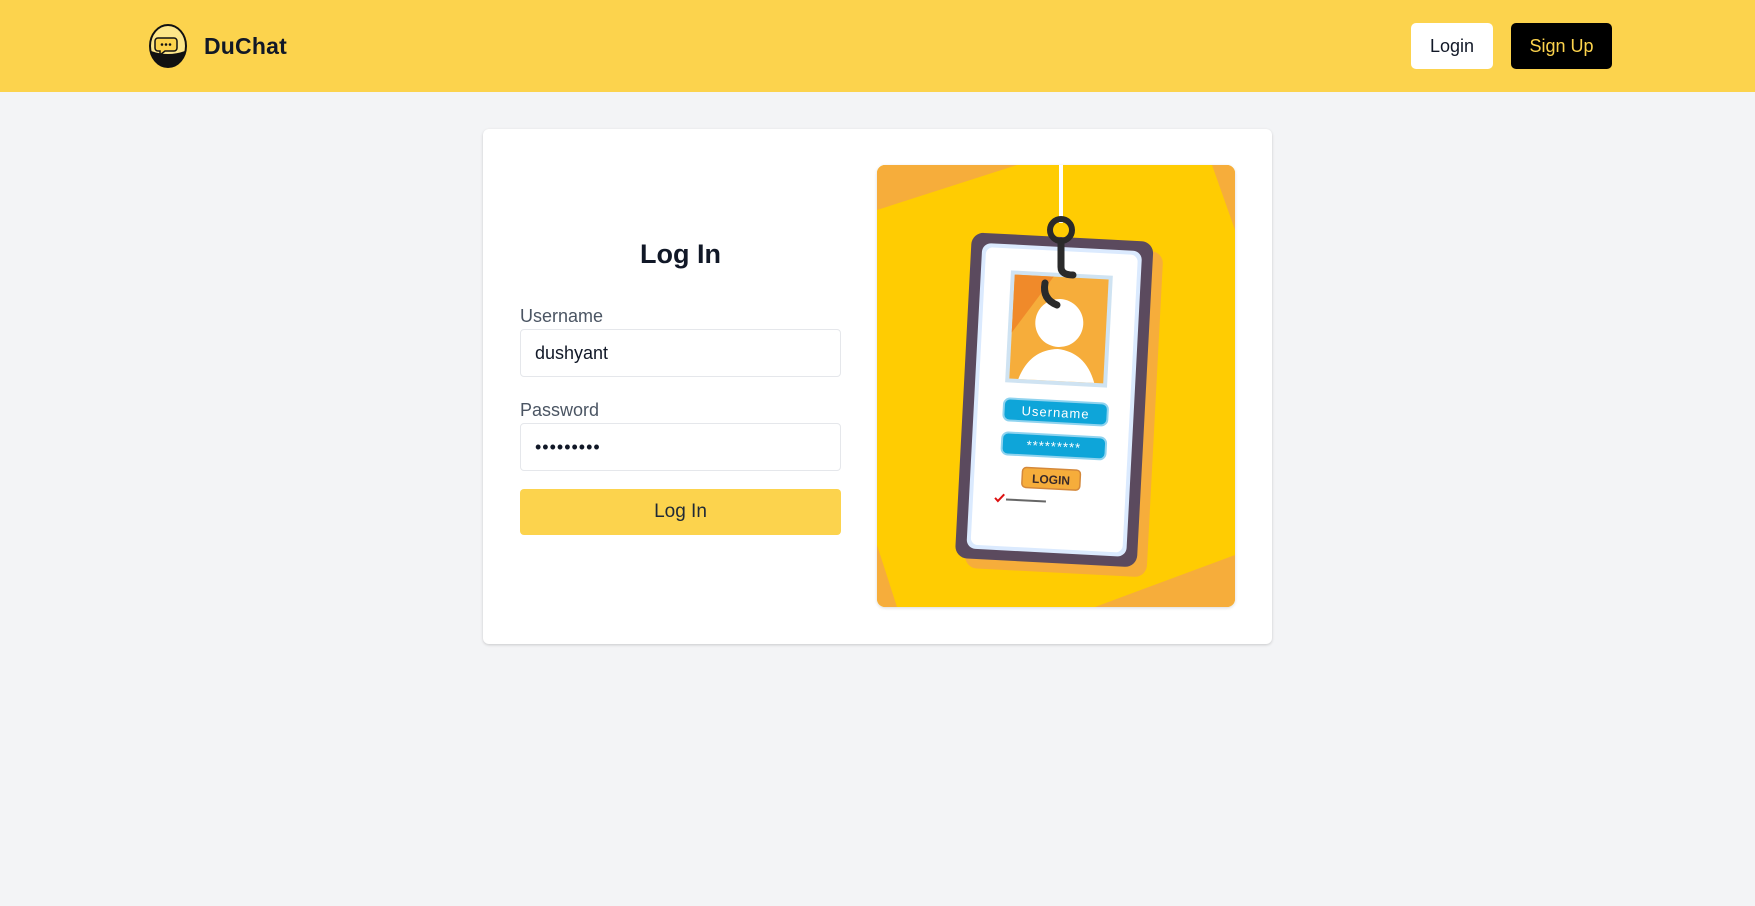 The height and width of the screenshot is (906, 1755). I want to click on phishing-id-card-illustration: Username ********* LOGIN, so click(1056, 386).